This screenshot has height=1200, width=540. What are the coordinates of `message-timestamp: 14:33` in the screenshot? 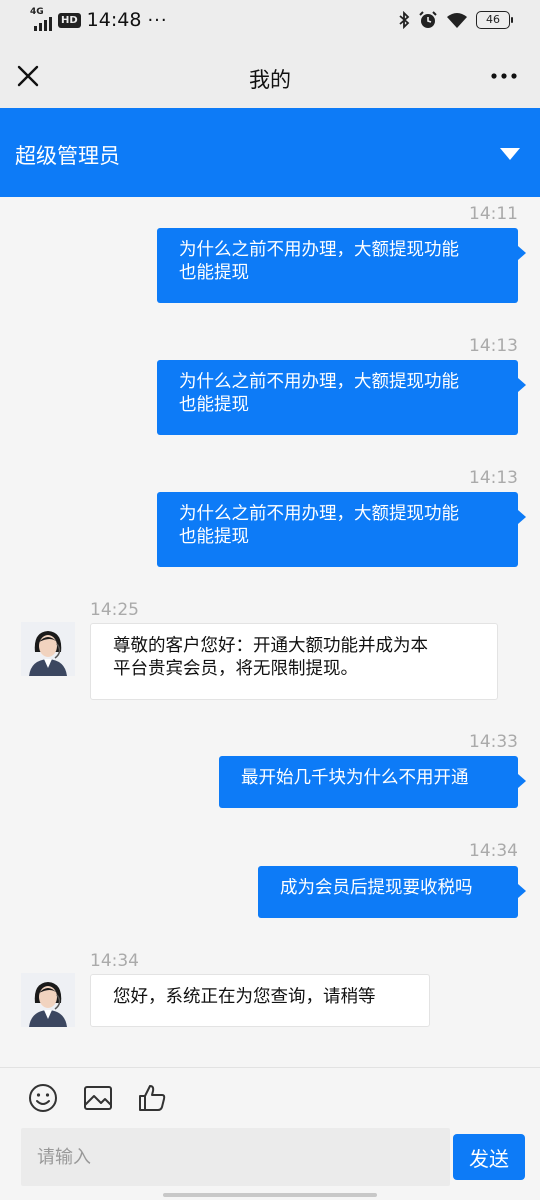 It's located at (493, 742).